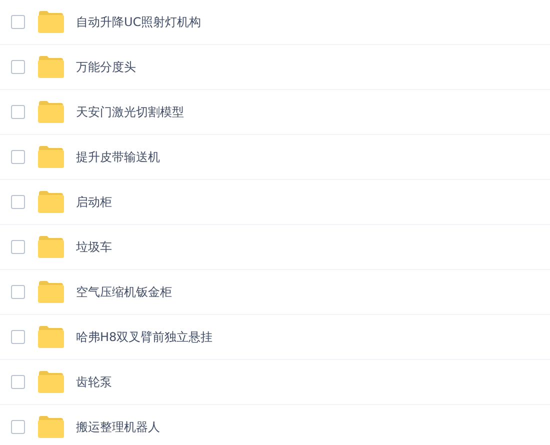  Describe the element at coordinates (118, 157) in the screenshot. I see `file-name: 提升皮带输送机` at that location.